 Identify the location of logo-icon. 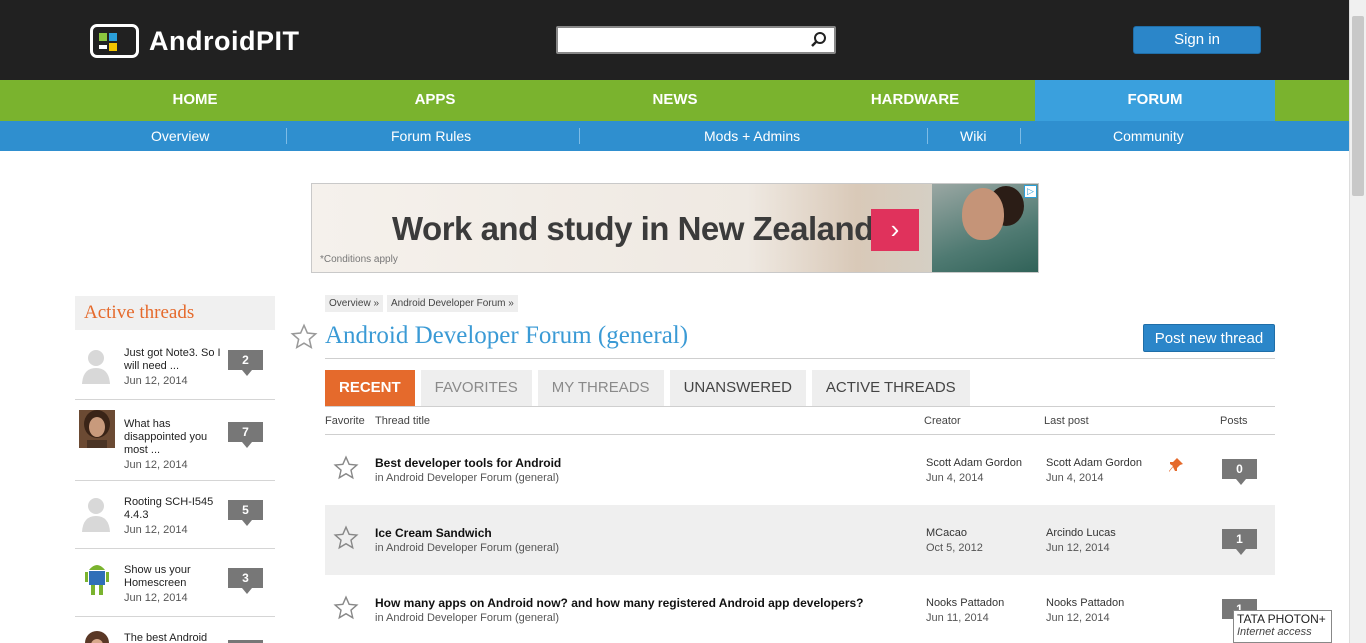
(114, 41).